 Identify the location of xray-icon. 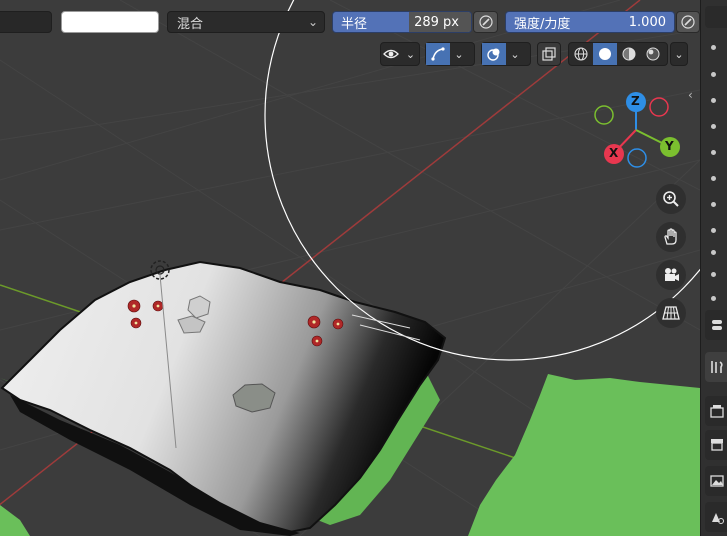
(549, 54).